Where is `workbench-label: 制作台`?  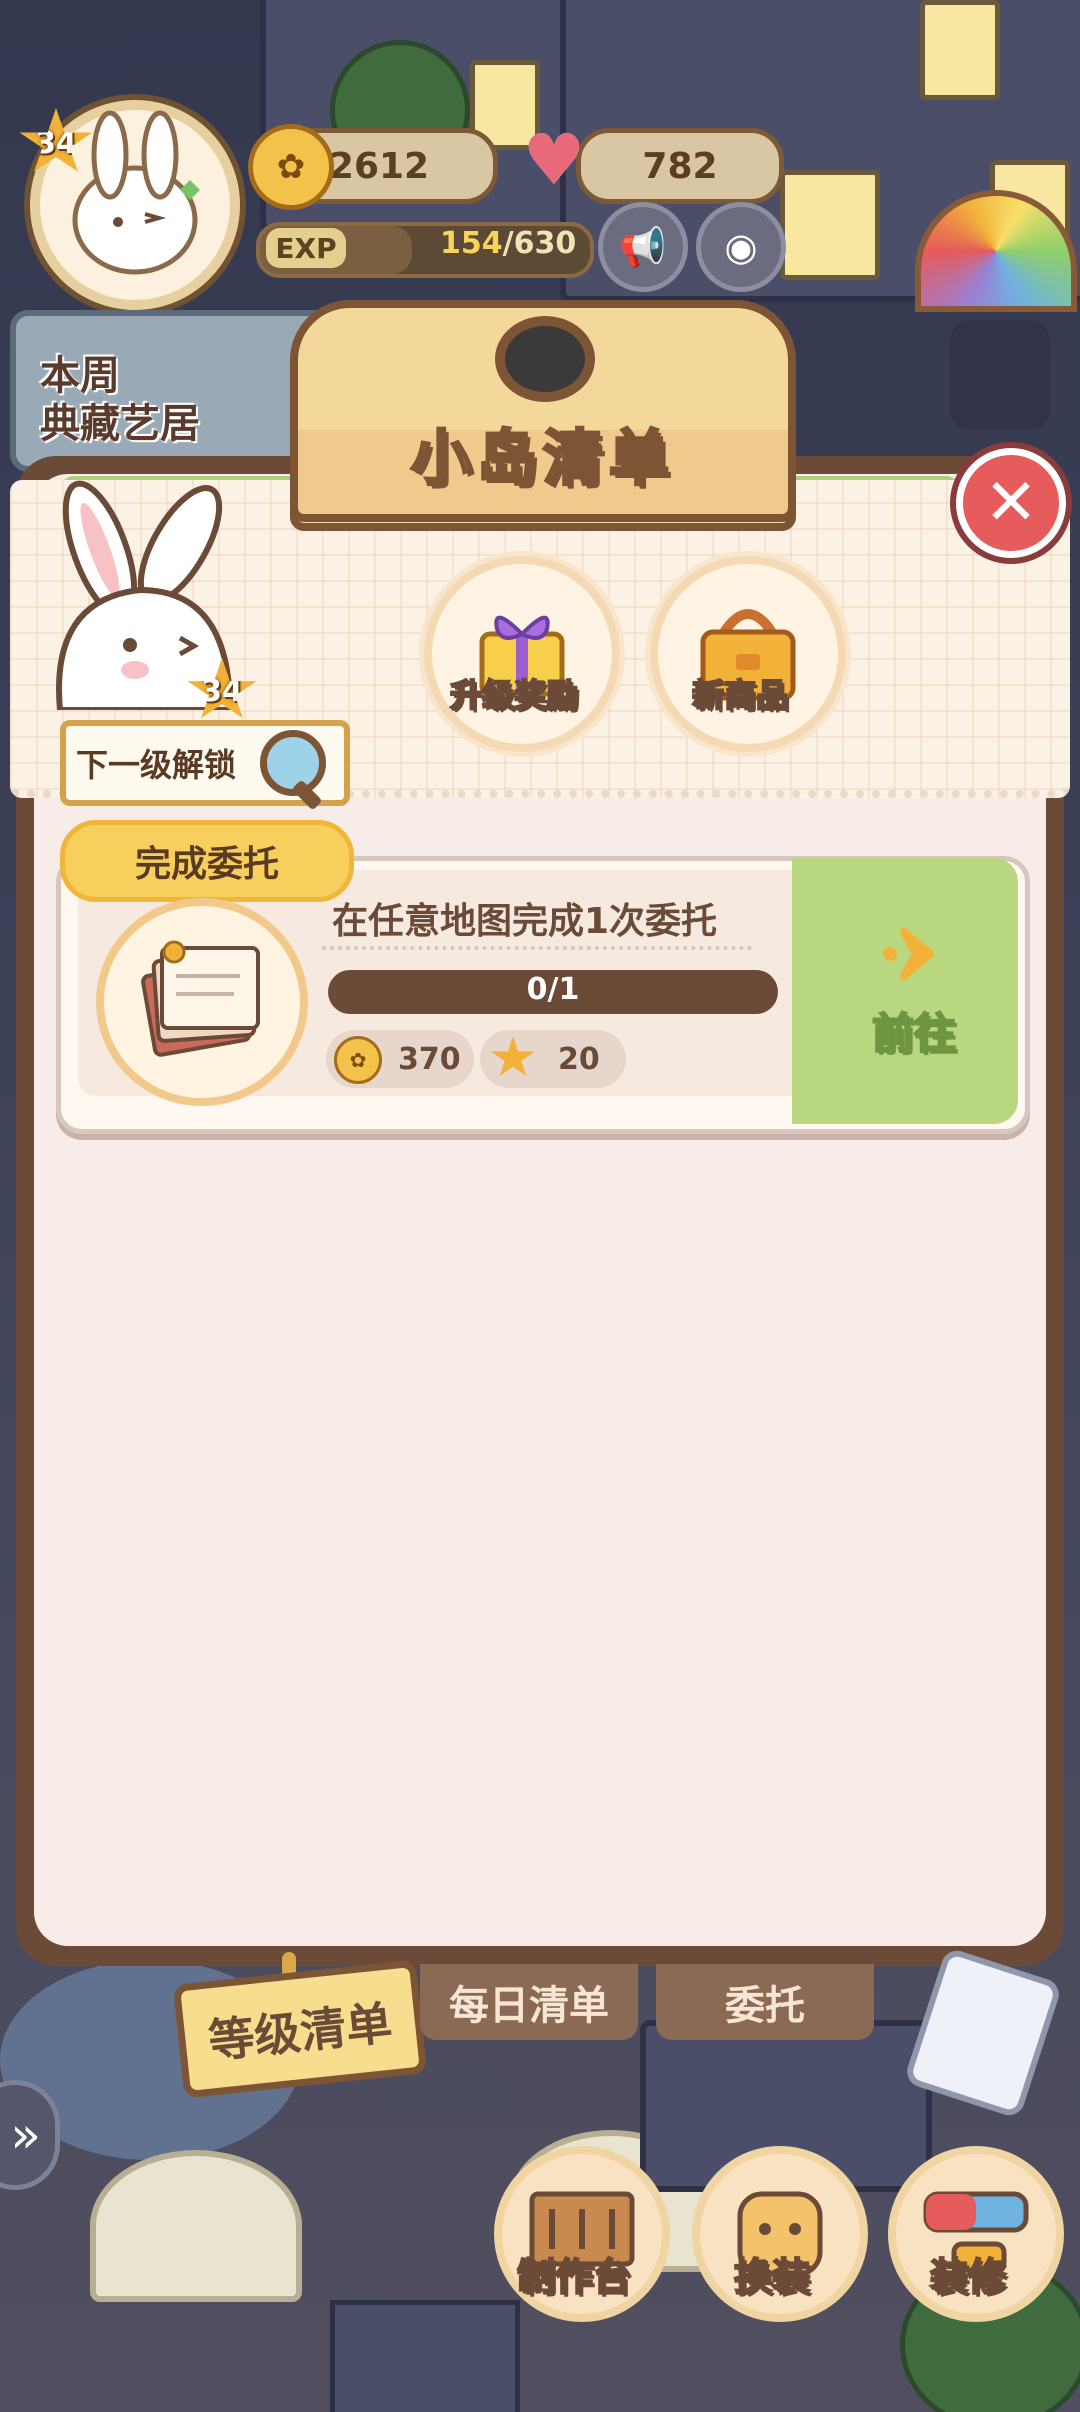
workbench-label: 制作台 is located at coordinates (574, 2277).